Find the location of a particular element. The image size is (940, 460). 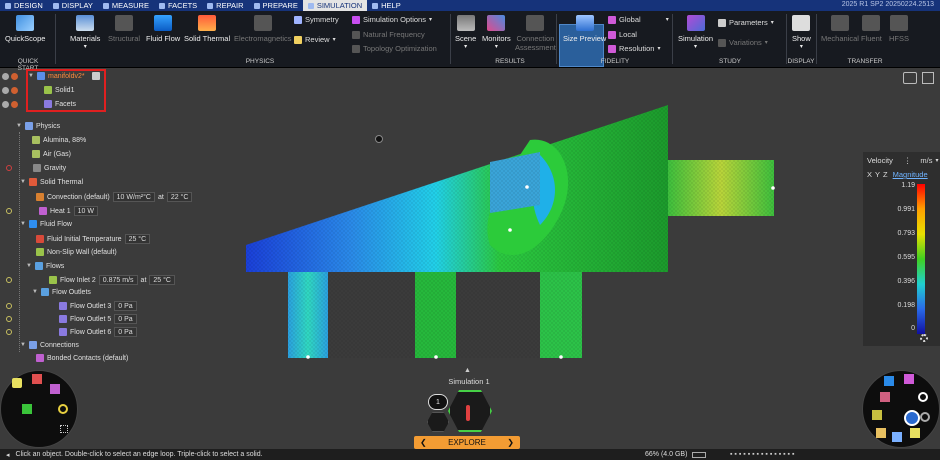

fluid-initial-temp-field: 25 °C is located at coordinates (137, 239).